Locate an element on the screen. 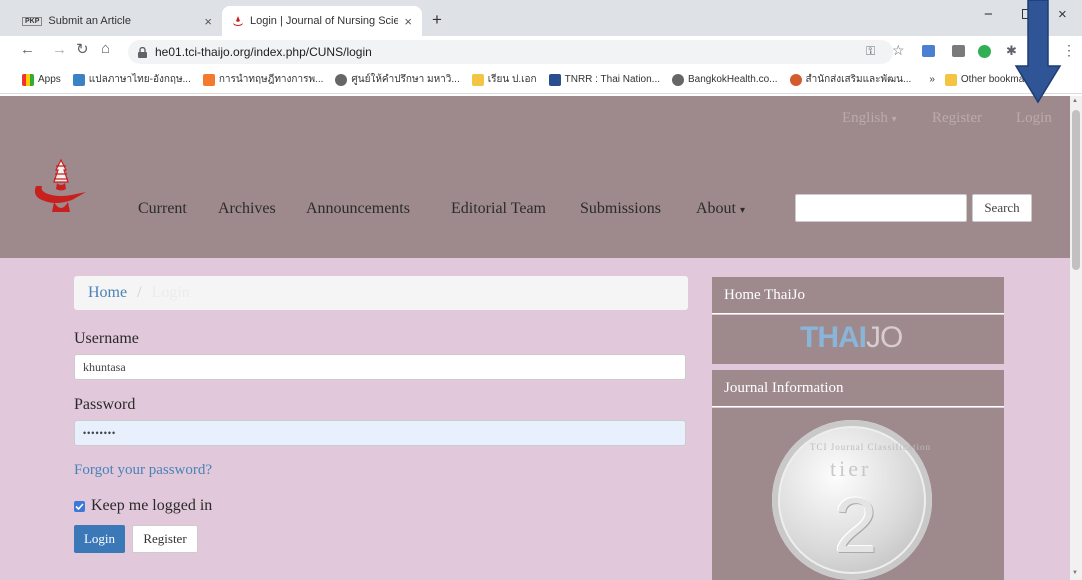  username-label: Username is located at coordinates (106, 338).